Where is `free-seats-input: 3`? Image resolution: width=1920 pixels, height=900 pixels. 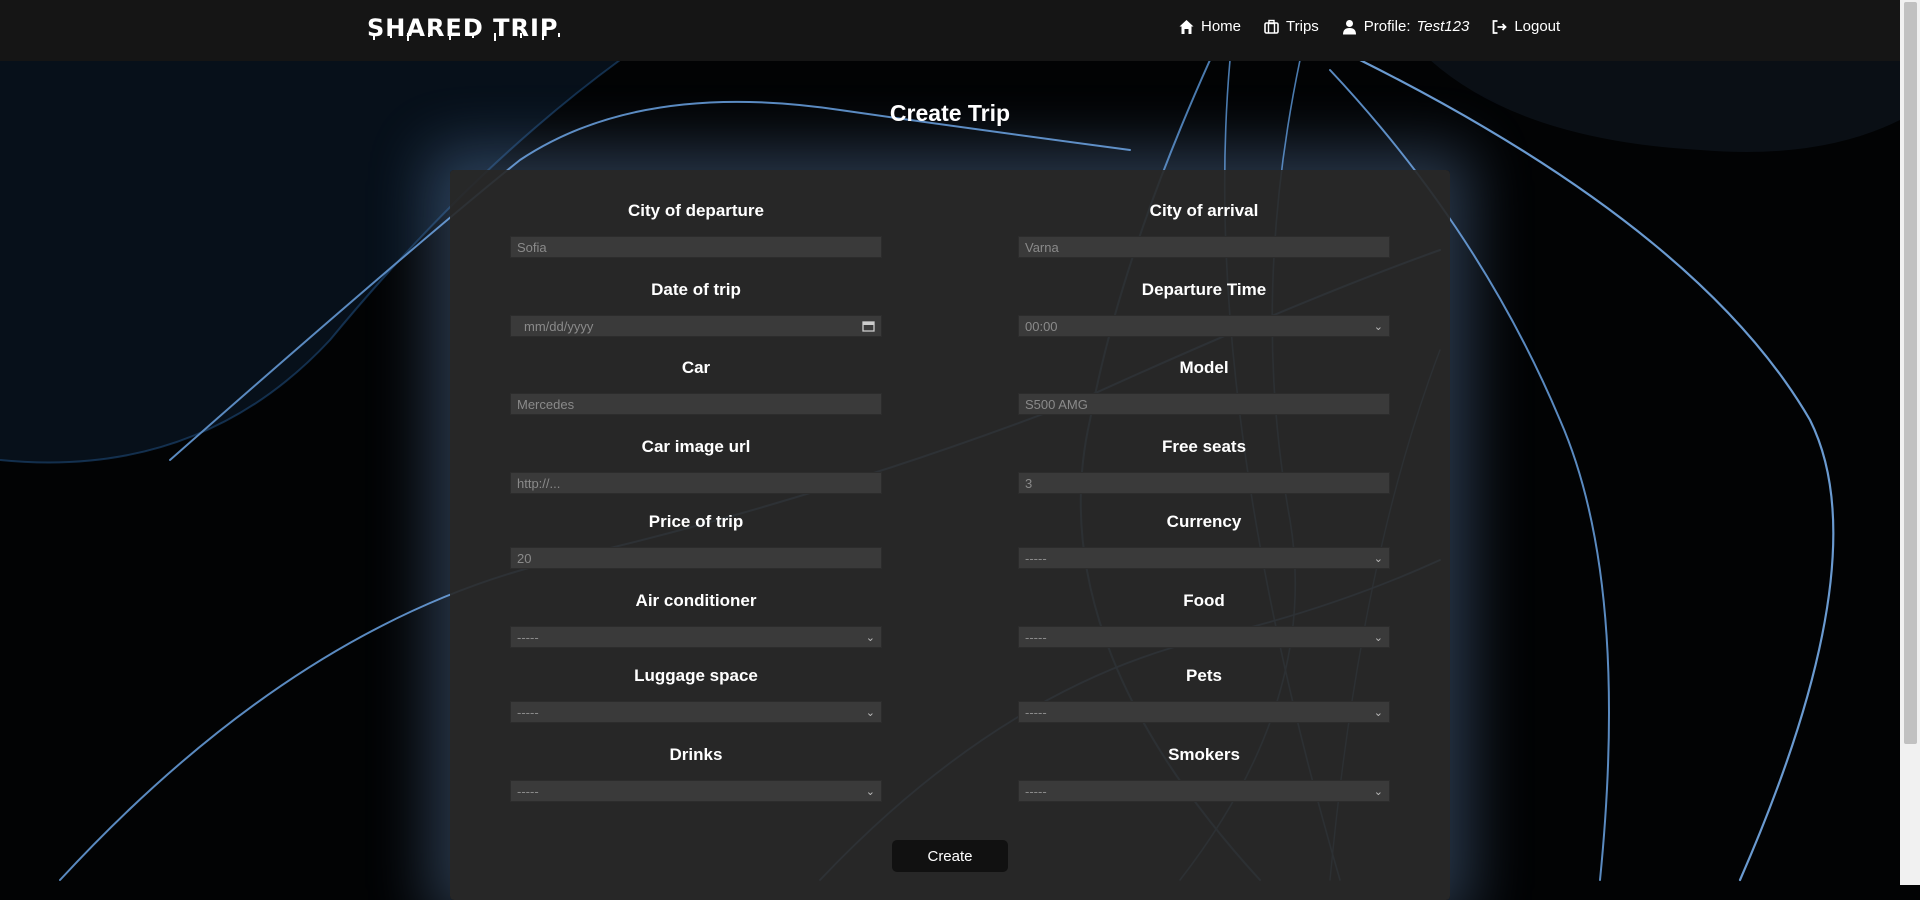 free-seats-input: 3 is located at coordinates (1204, 483).